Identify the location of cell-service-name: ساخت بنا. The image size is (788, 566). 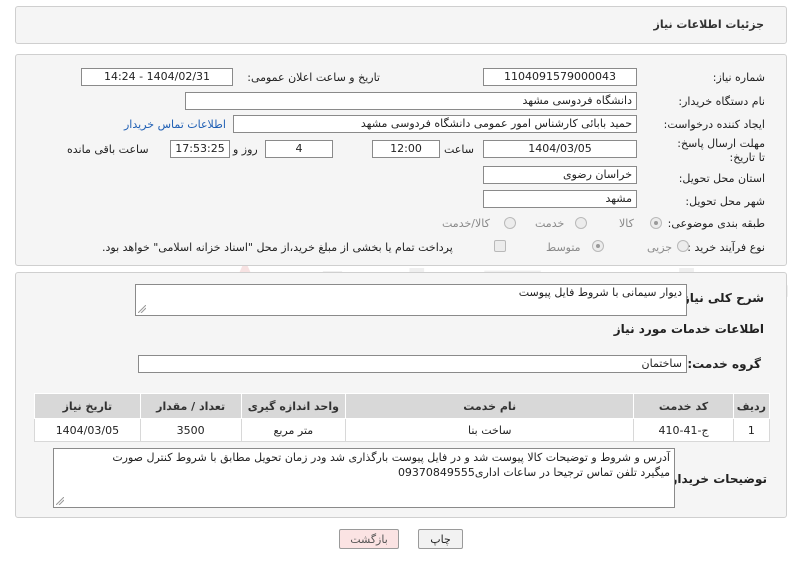
(490, 430).